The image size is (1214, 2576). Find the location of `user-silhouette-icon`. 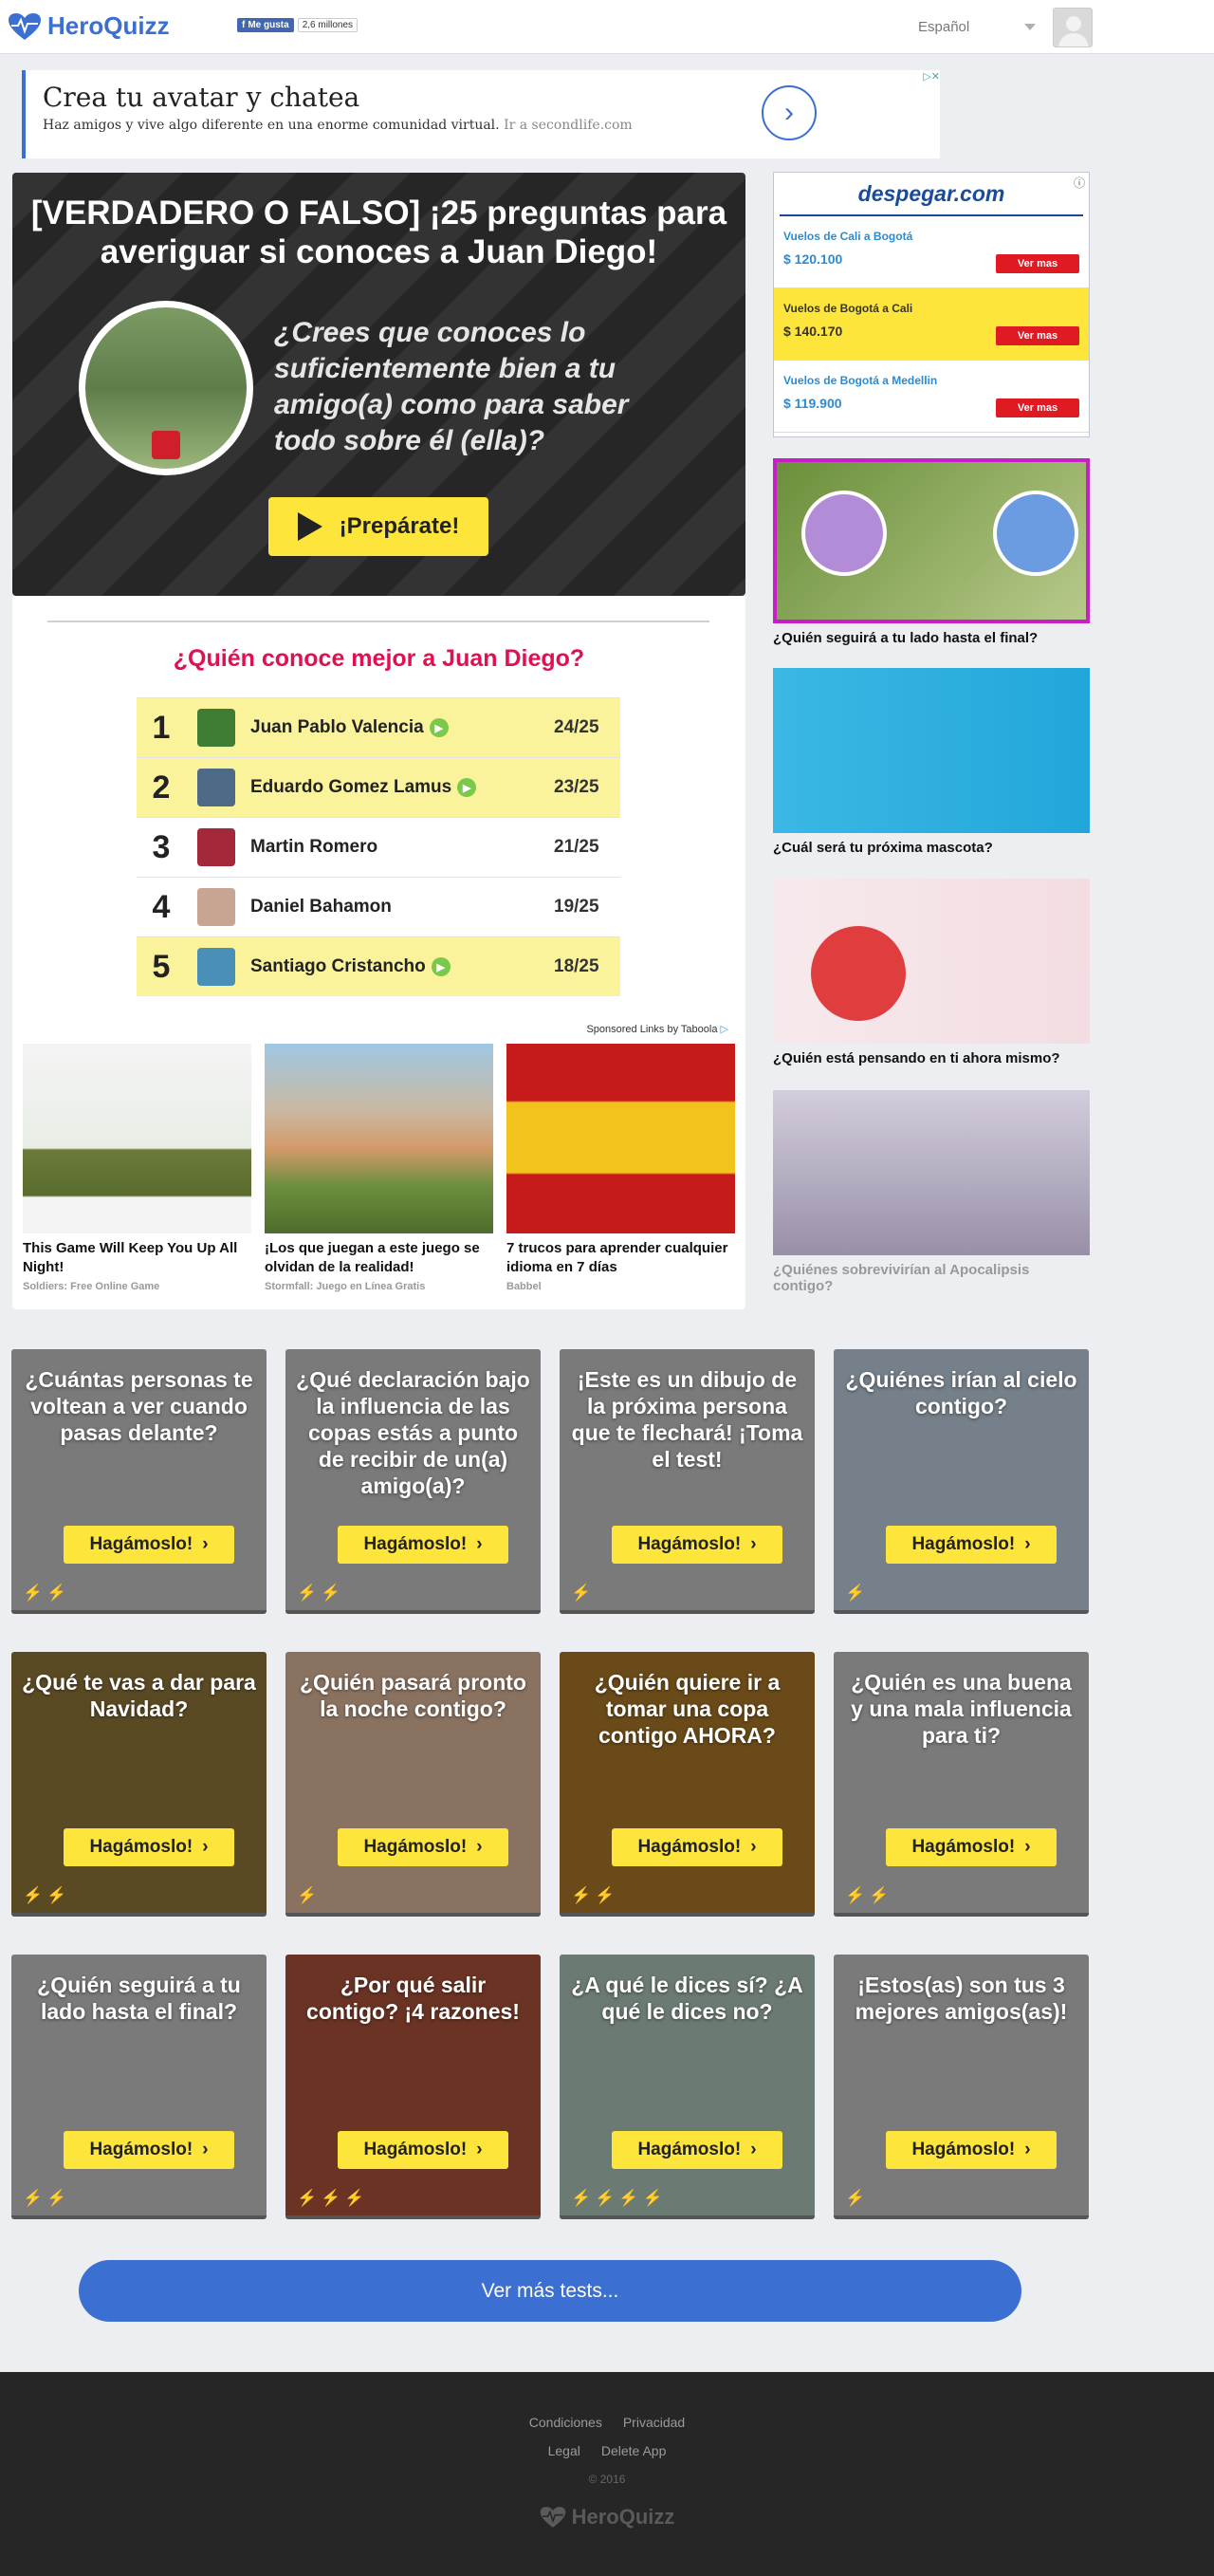

user-silhouette-icon is located at coordinates (1035, 533).